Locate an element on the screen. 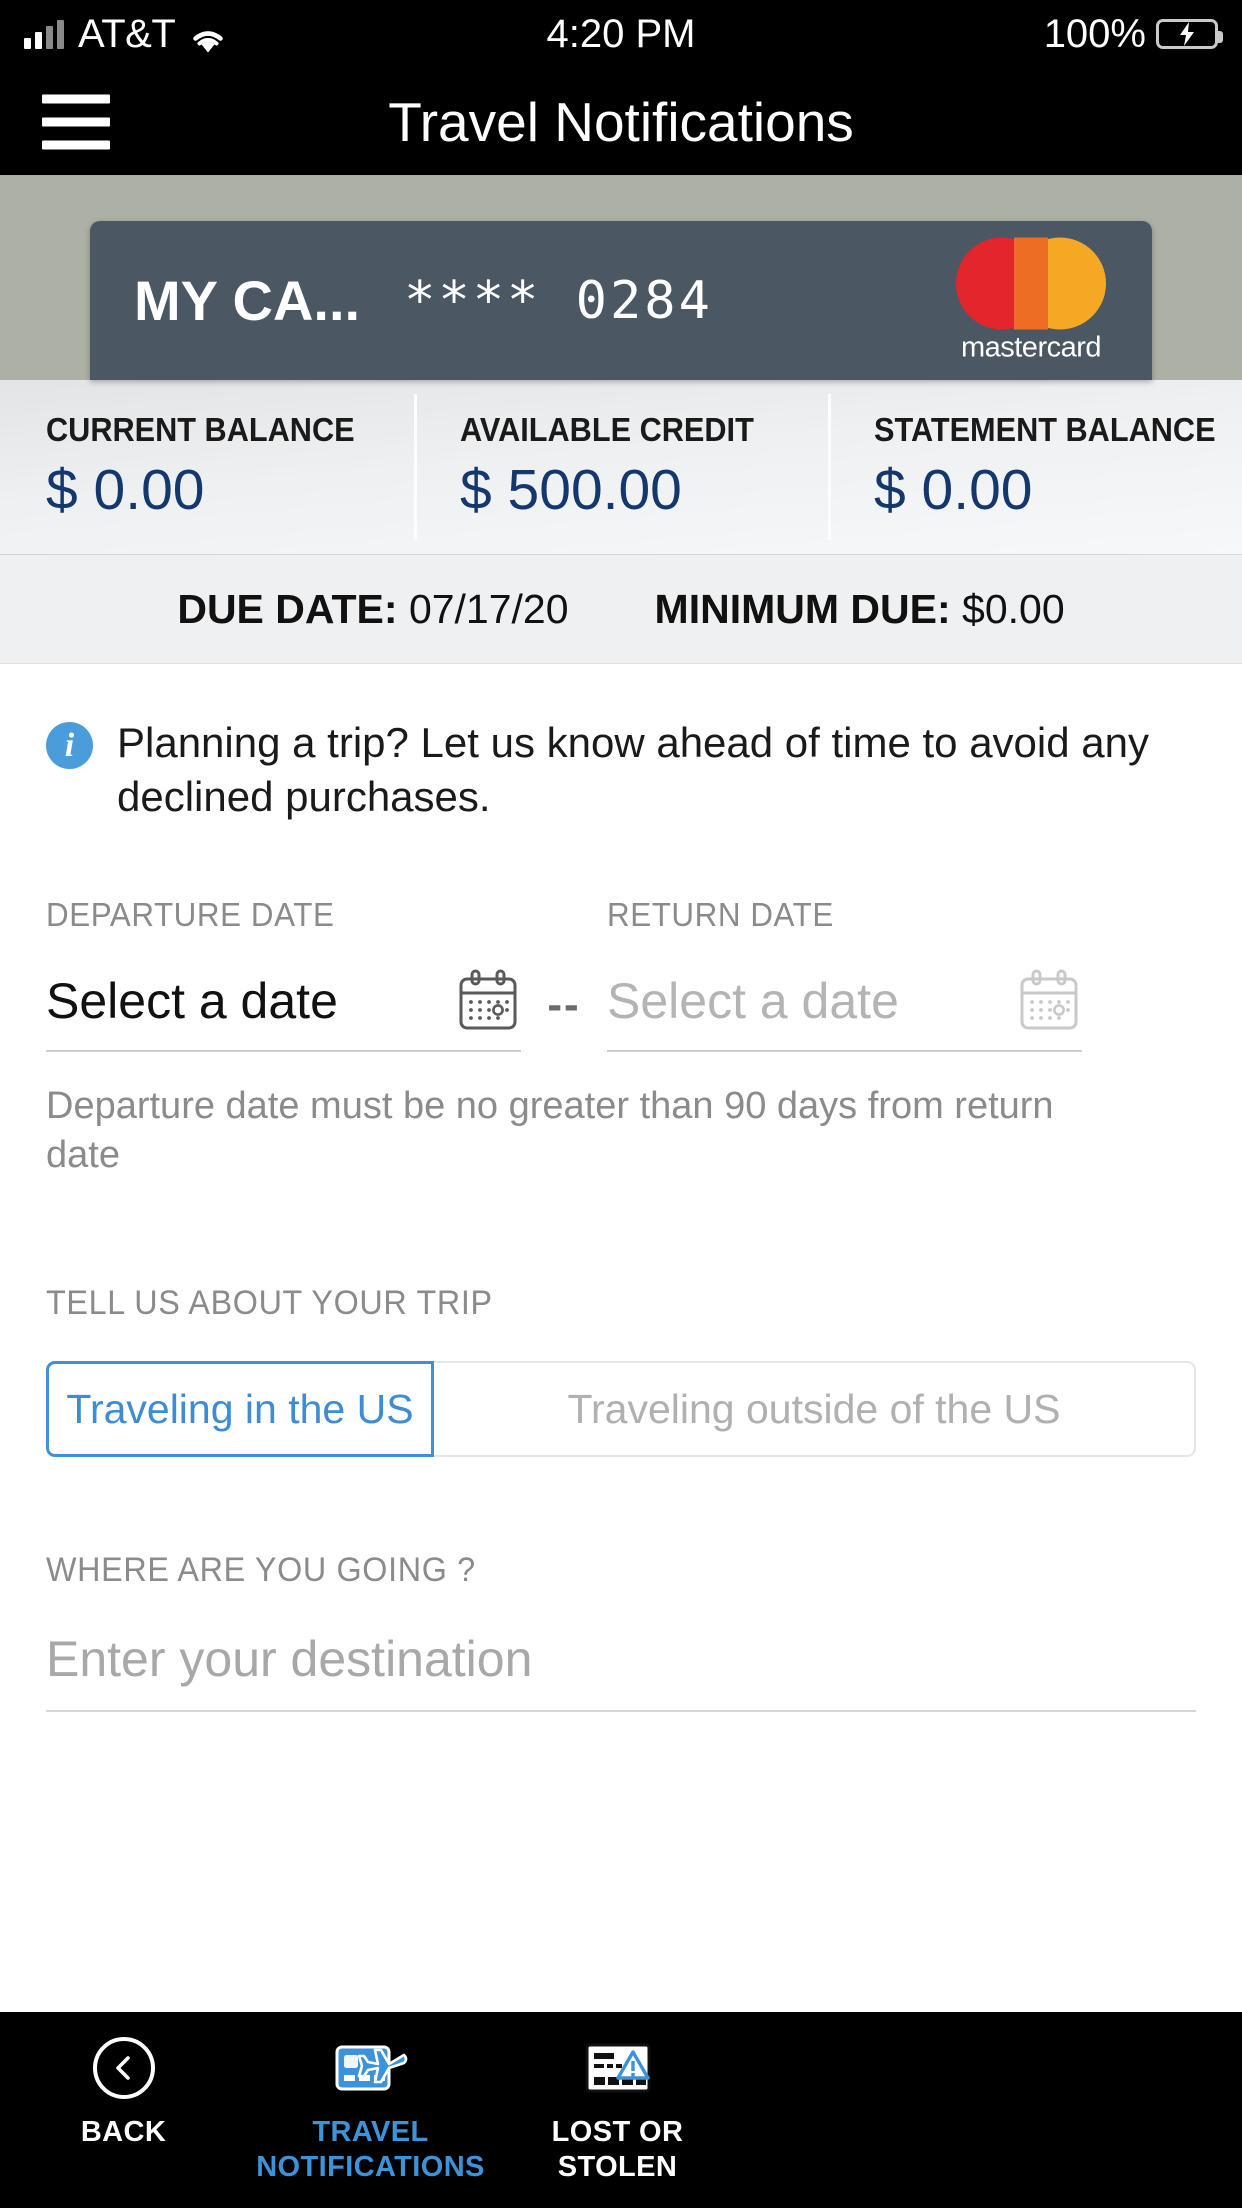 The image size is (1242, 2208). card-airplane-icon is located at coordinates (371, 2068).